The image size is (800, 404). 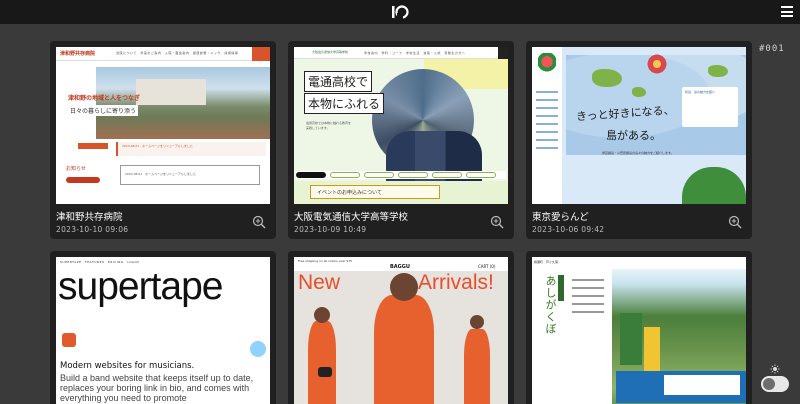 What do you see at coordinates (127, 366) in the screenshot?
I see `thumb-subtitle: Modern websites for musicians.` at bounding box center [127, 366].